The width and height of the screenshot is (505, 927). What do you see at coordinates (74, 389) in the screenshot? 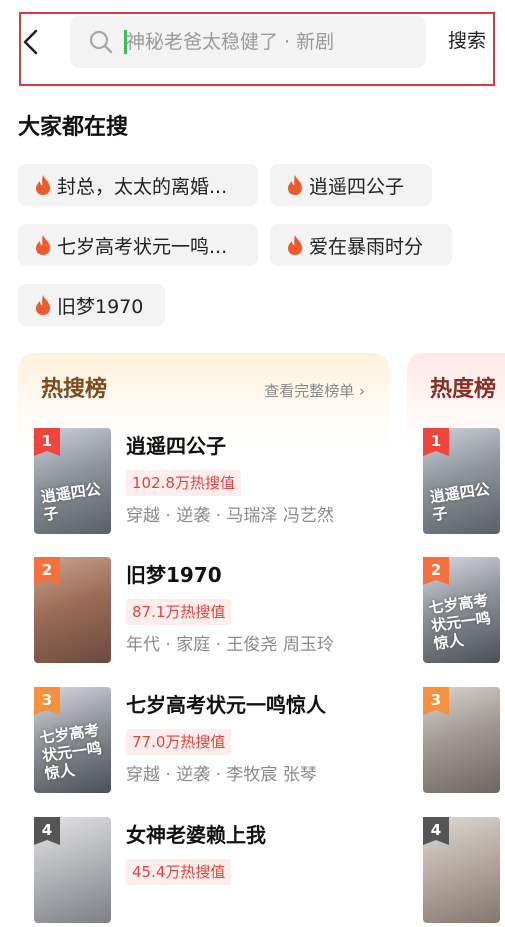
I see `hot-search-title: 热搜榜` at bounding box center [74, 389].